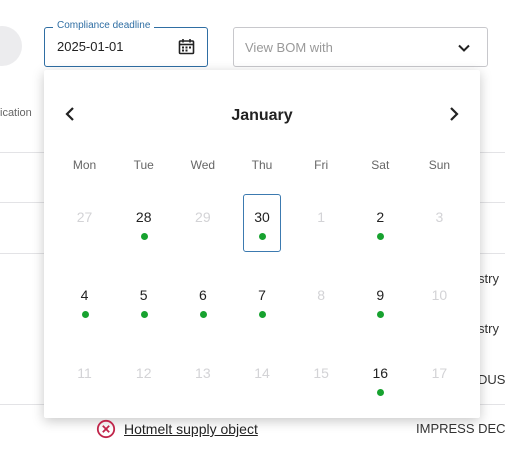 This screenshot has height=453, width=505. I want to click on list-item: Hotmelt supply object, so click(177, 429).